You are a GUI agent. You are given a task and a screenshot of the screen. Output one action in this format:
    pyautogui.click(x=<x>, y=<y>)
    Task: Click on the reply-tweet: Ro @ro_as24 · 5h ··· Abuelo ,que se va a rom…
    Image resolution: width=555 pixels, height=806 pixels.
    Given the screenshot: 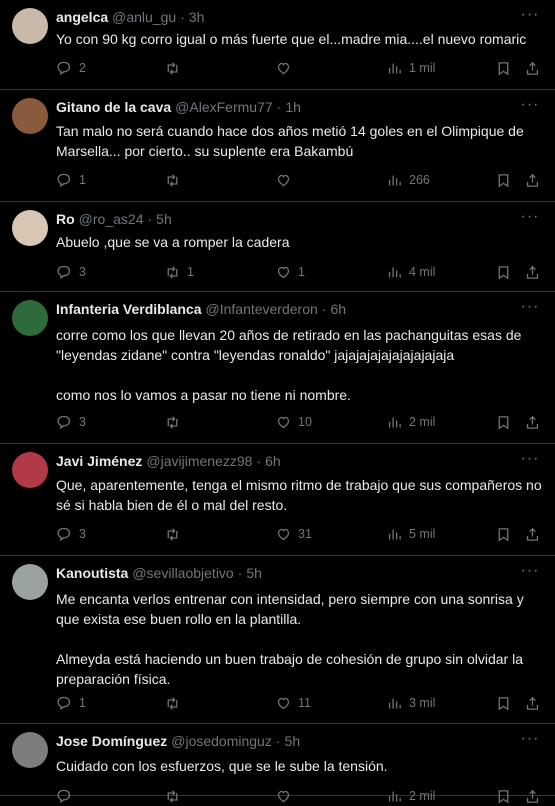 What is the action you would take?
    pyautogui.click(x=277, y=247)
    